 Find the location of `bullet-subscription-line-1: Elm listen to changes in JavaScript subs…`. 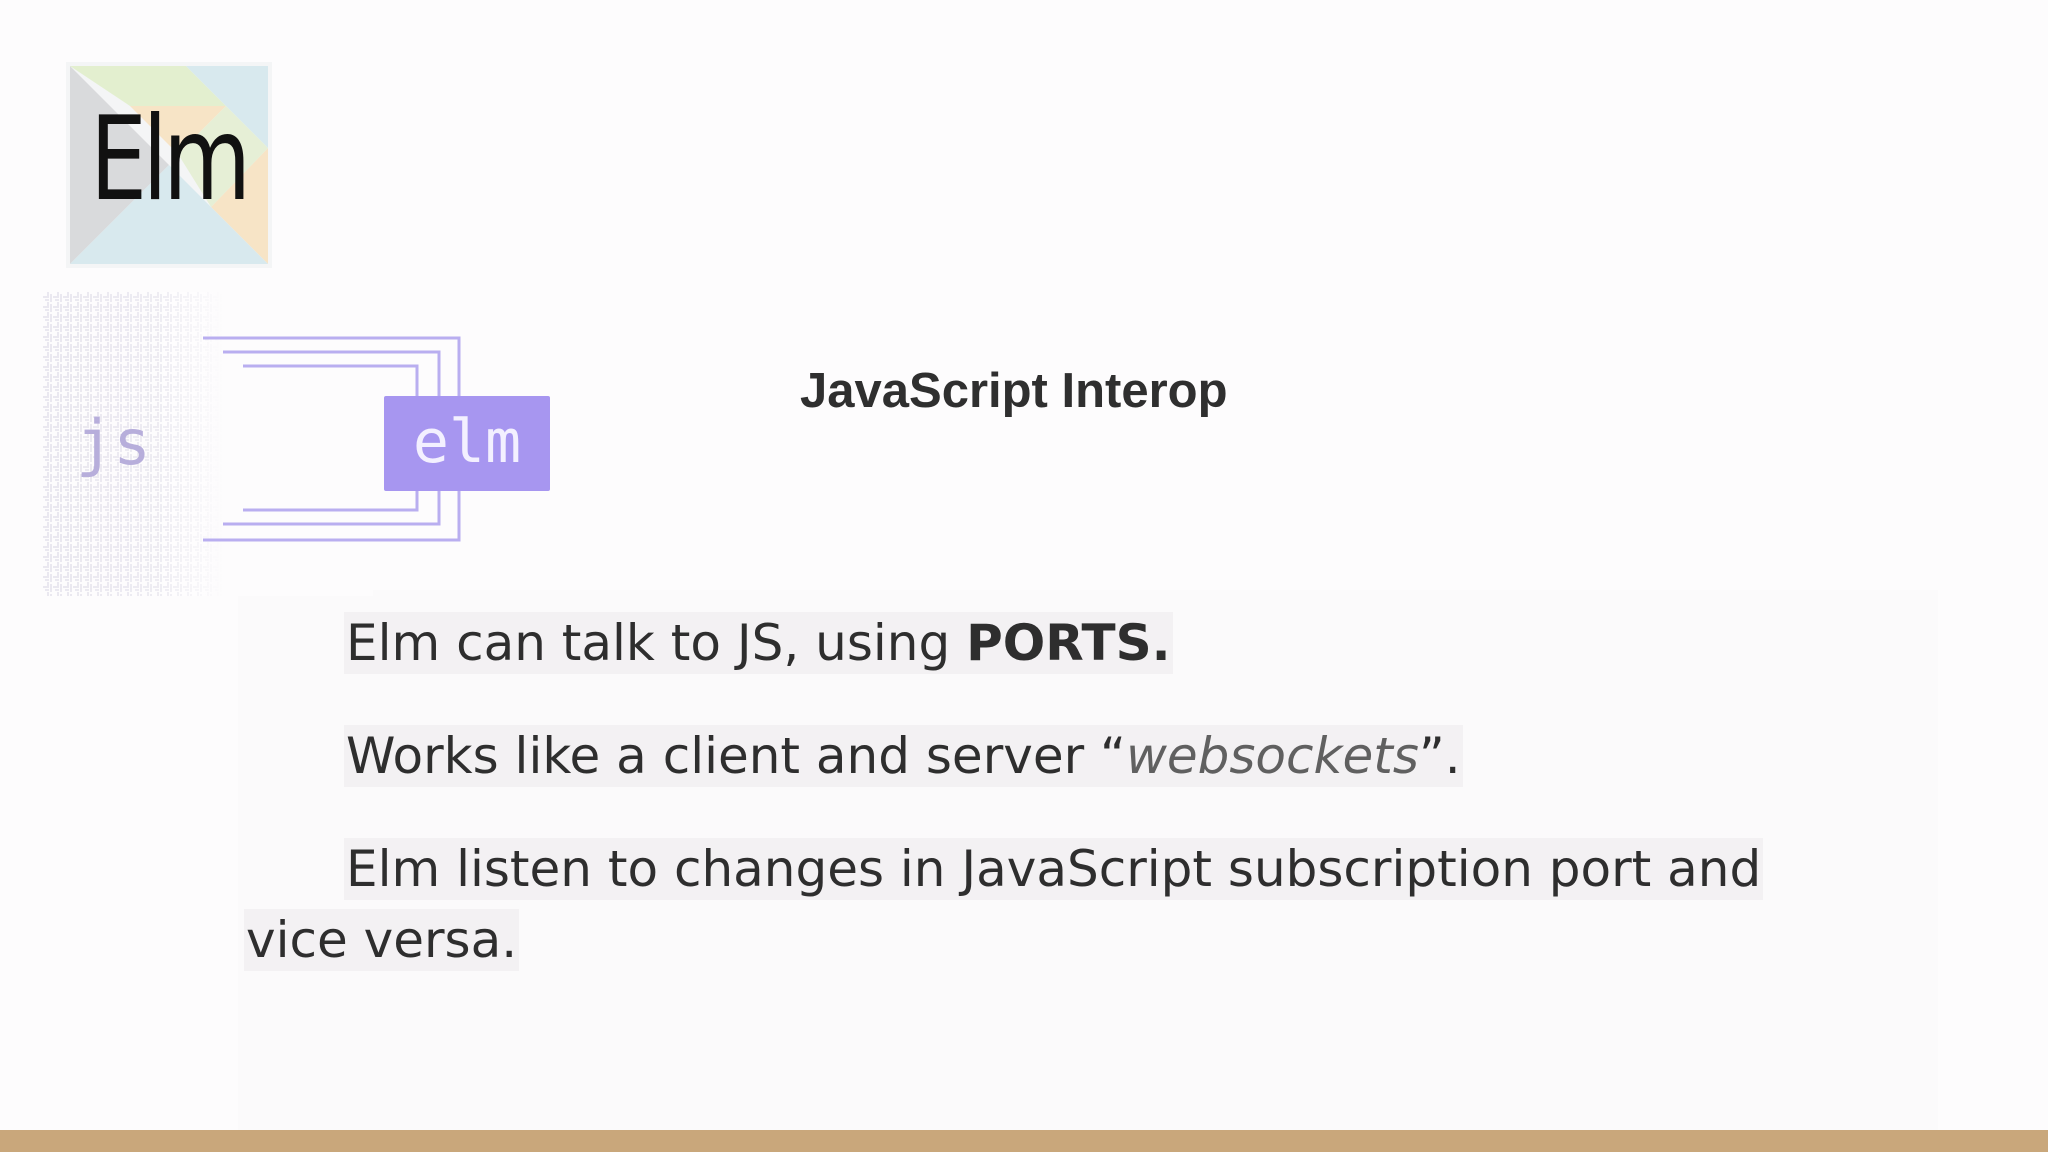

bullet-subscription-line-1: Elm listen to changes in JavaScript subs… is located at coordinates (1054, 869).